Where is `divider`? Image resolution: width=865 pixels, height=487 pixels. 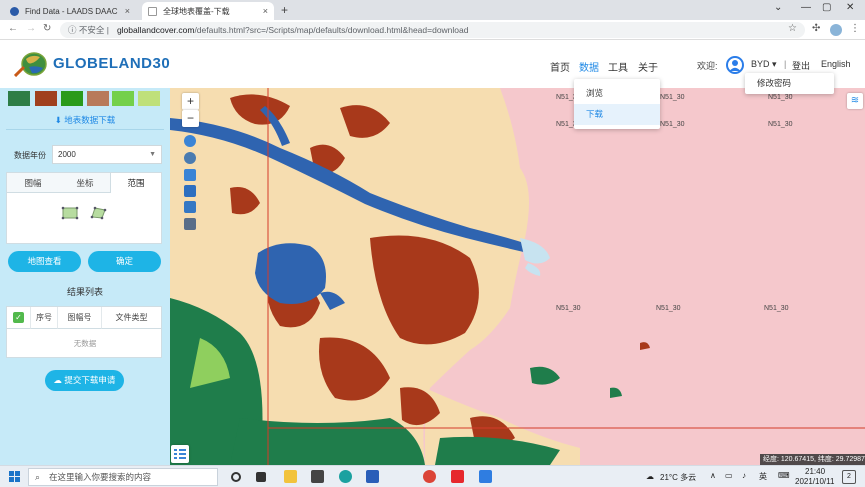 divider is located at coordinates (85, 129).